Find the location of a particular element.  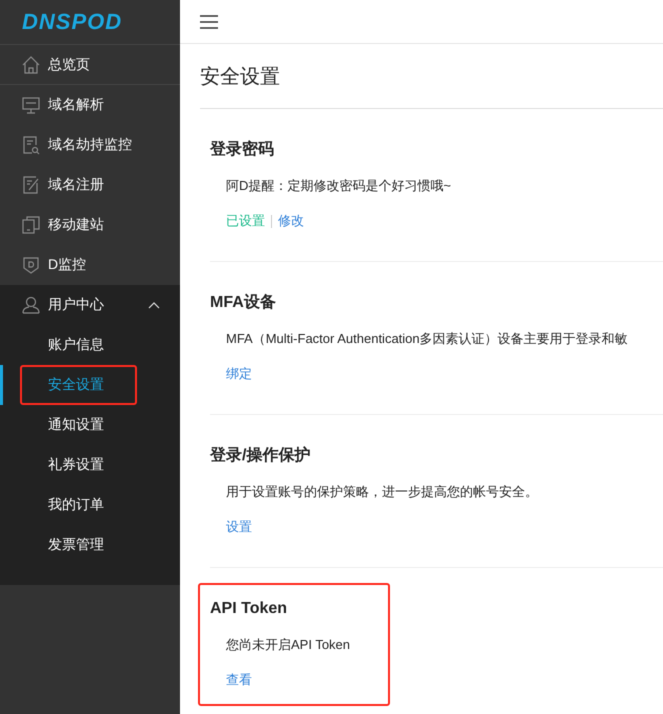

section-description: MFA（Multi-Factor Authentication多因素认证）设备主要用于登录和敏 is located at coordinates (427, 339).